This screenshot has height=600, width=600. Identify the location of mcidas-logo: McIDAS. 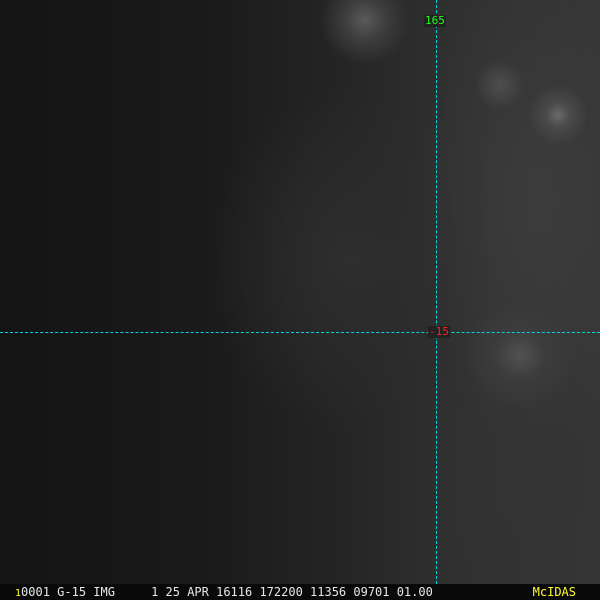
(554, 592).